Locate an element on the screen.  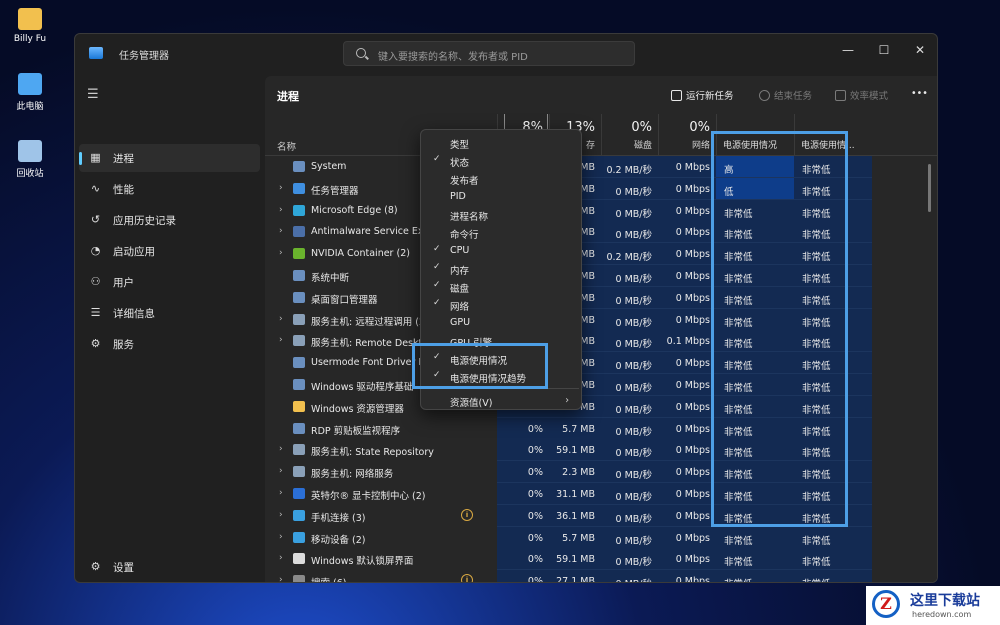
menu-item-column-toggle: ✓ 磁盘 is located at coordinates (502, 287).